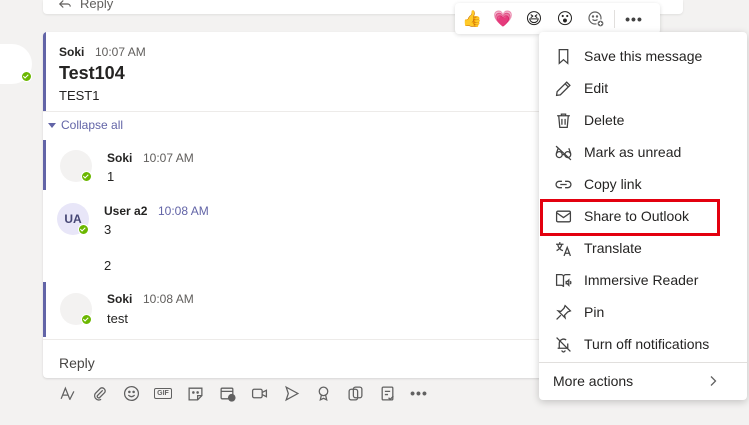 The image size is (749, 425). I want to click on sticker-icon, so click(195, 393).